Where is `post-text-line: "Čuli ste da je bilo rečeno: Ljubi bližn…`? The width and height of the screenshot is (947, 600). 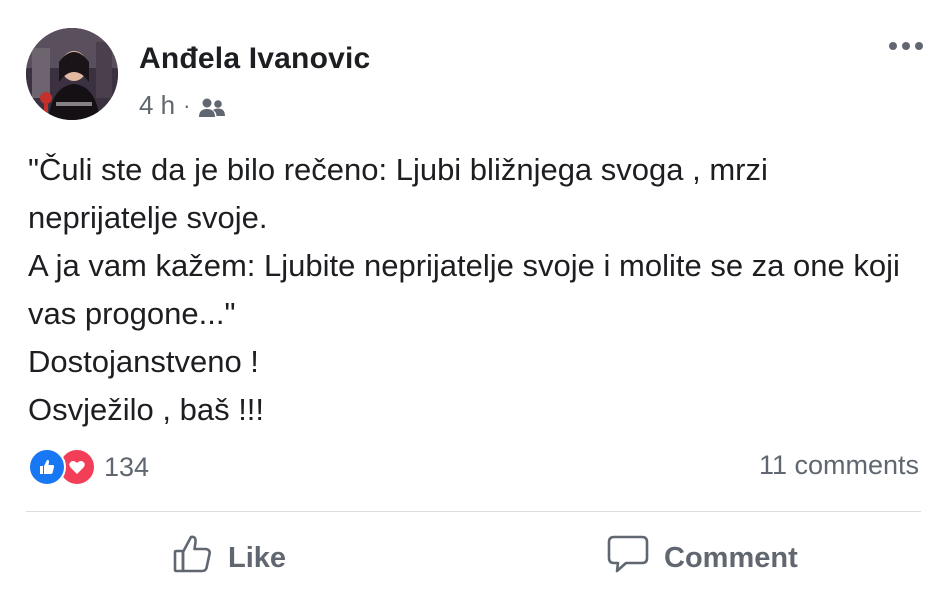
post-text-line: "Čuli ste da je bilo rečeno: Ljubi bližn… is located at coordinates (398, 193).